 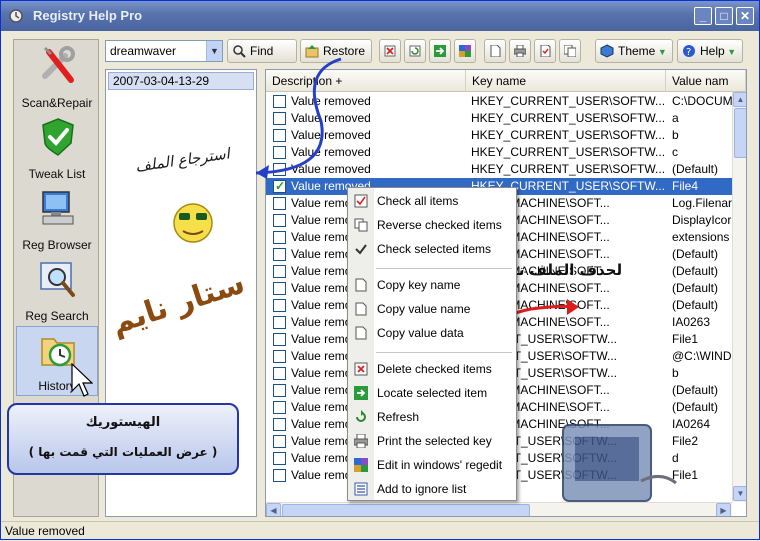 I want to click on menu-item: Edit in windows' regedit, so click(x=432, y=465).